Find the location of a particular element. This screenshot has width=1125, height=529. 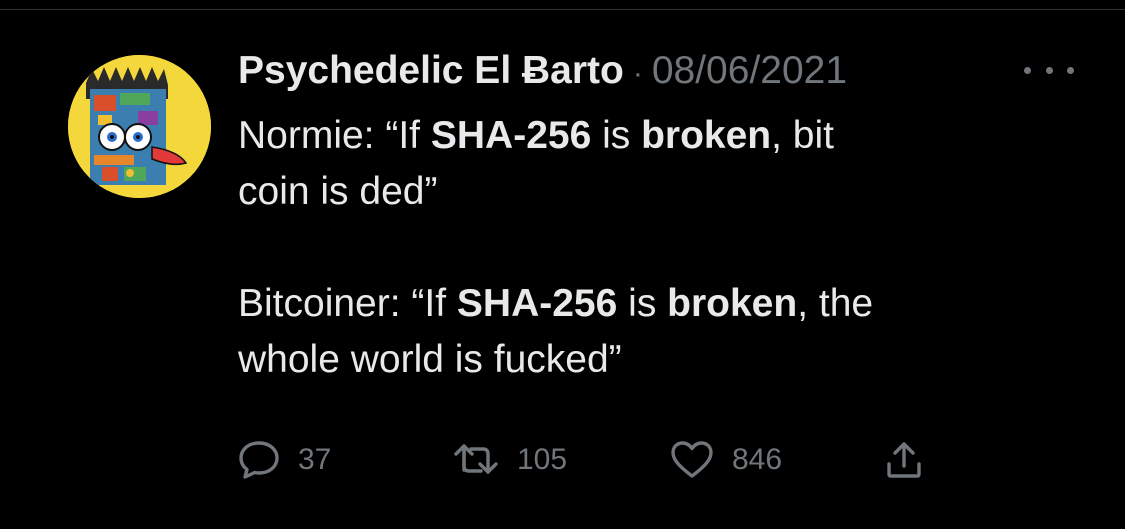

avatar is located at coordinates (139, 126).